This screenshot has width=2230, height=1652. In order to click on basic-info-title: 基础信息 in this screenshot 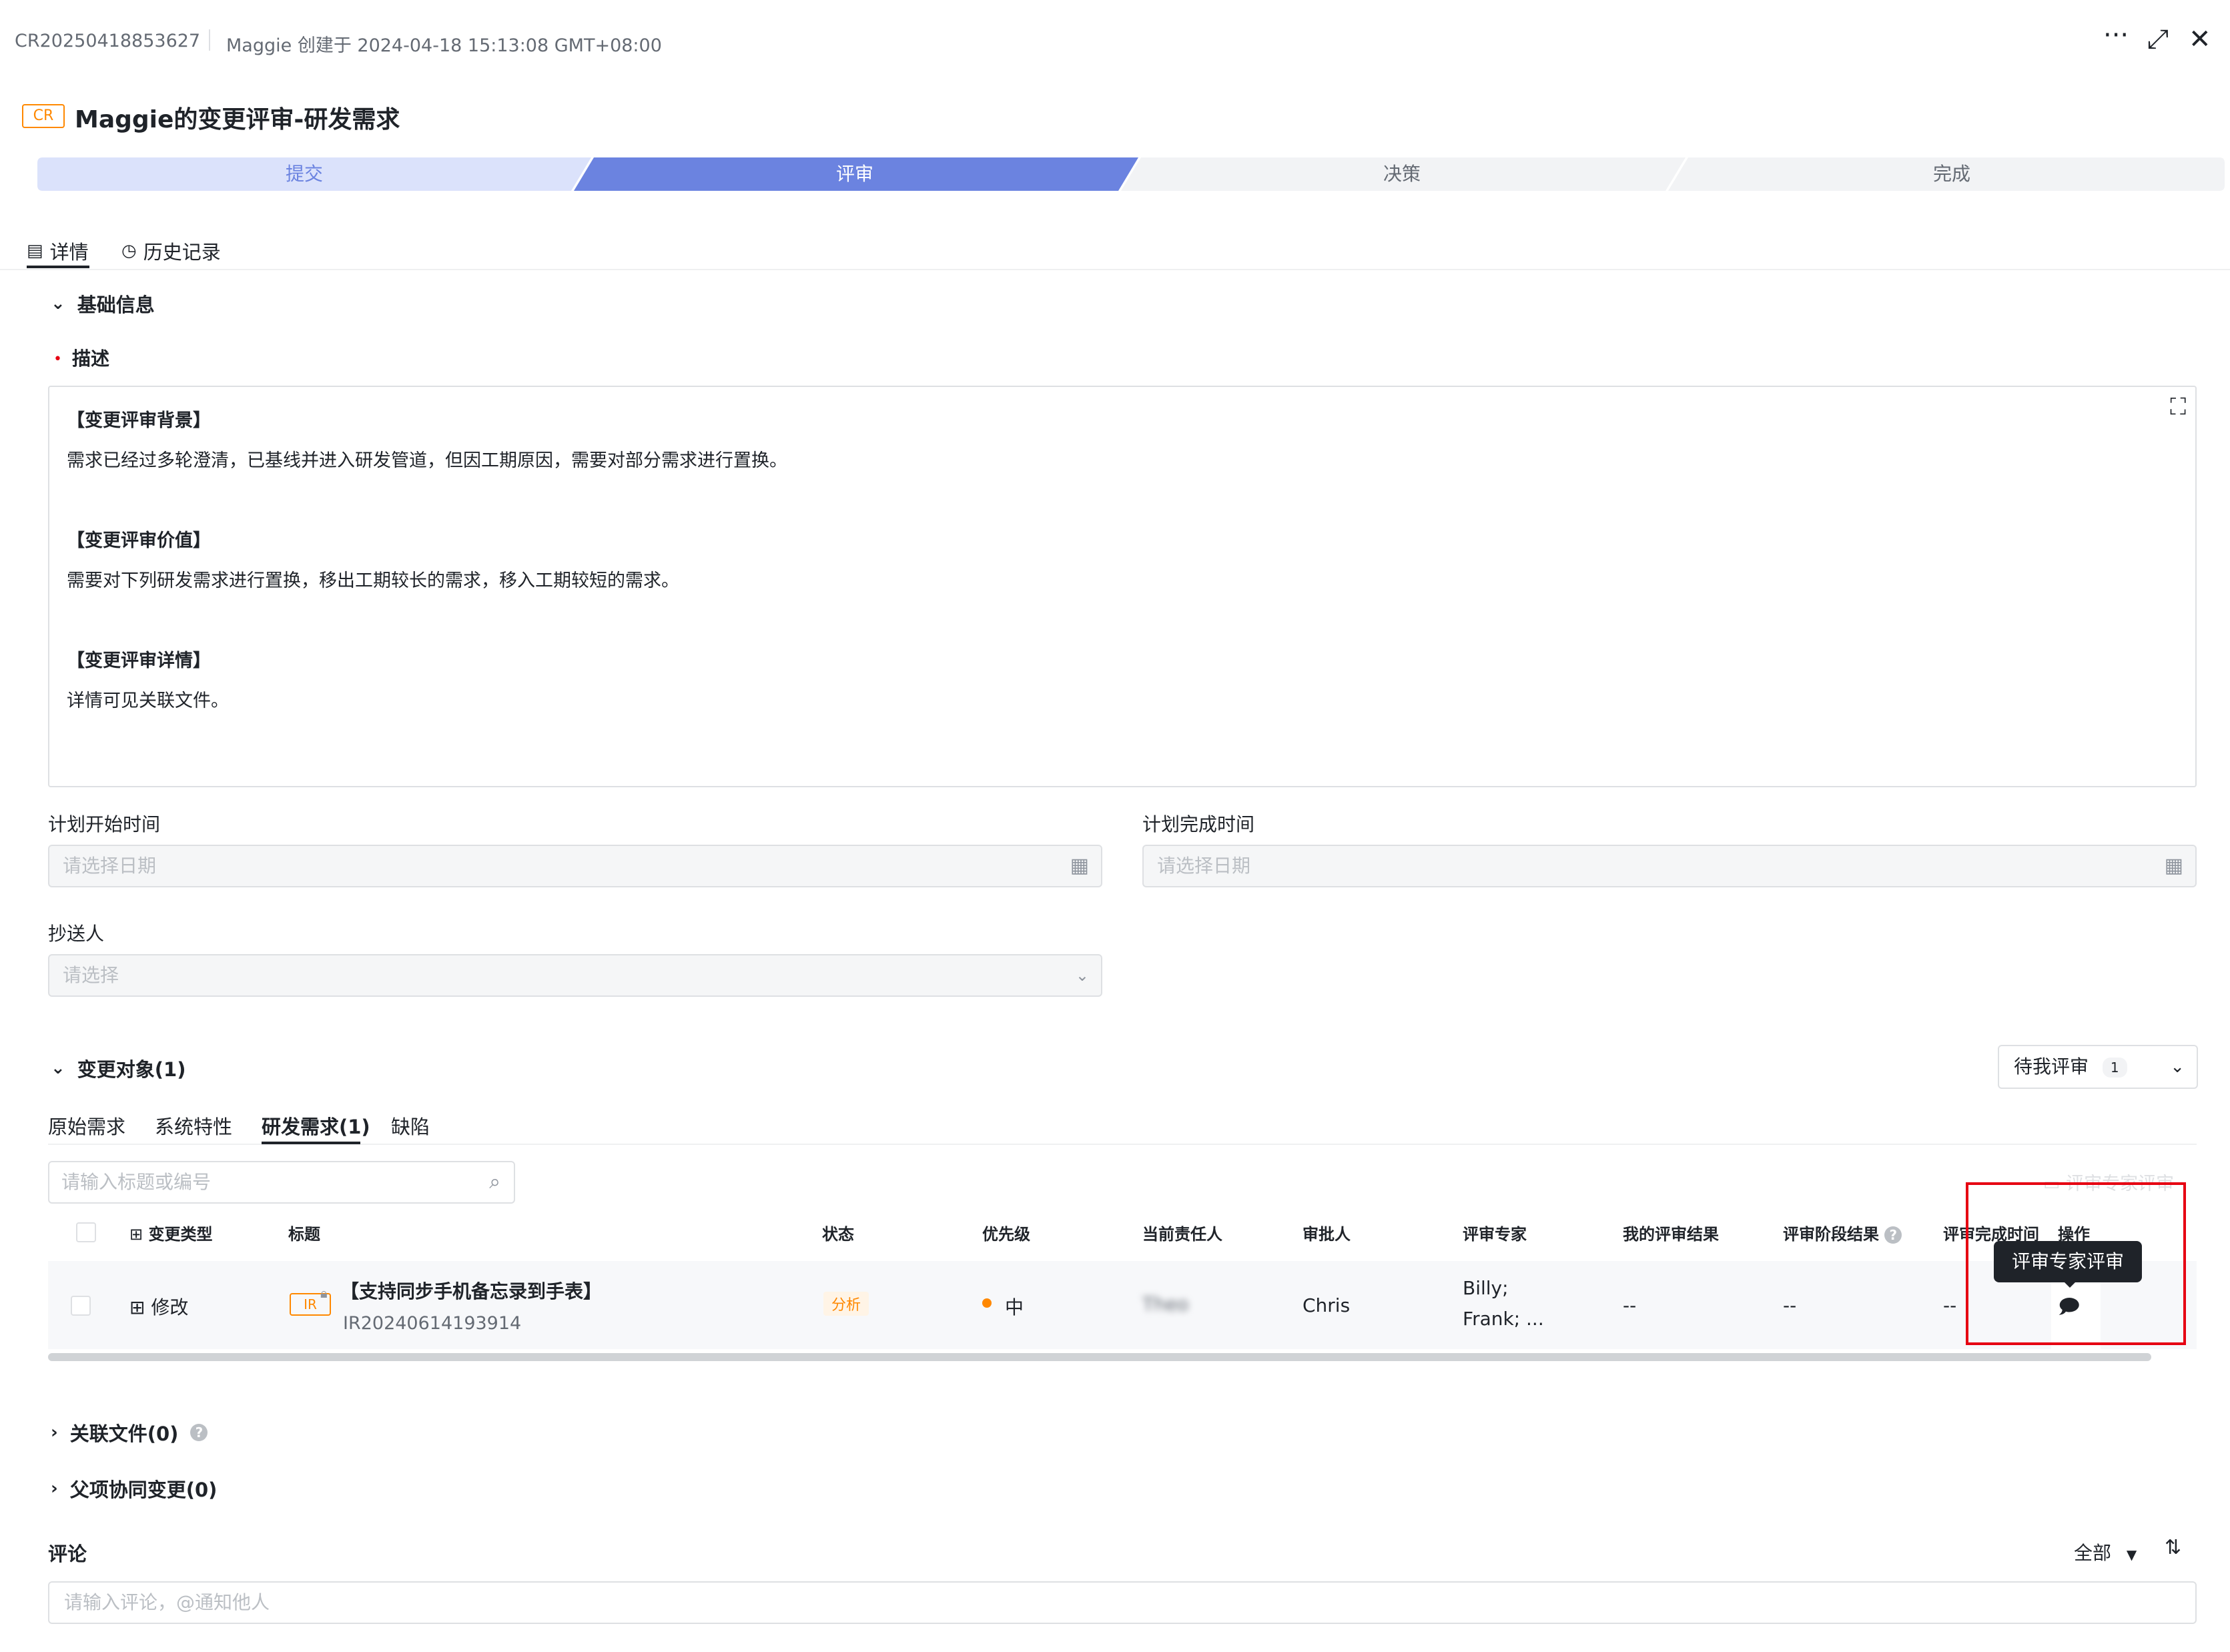, I will do `click(116, 305)`.